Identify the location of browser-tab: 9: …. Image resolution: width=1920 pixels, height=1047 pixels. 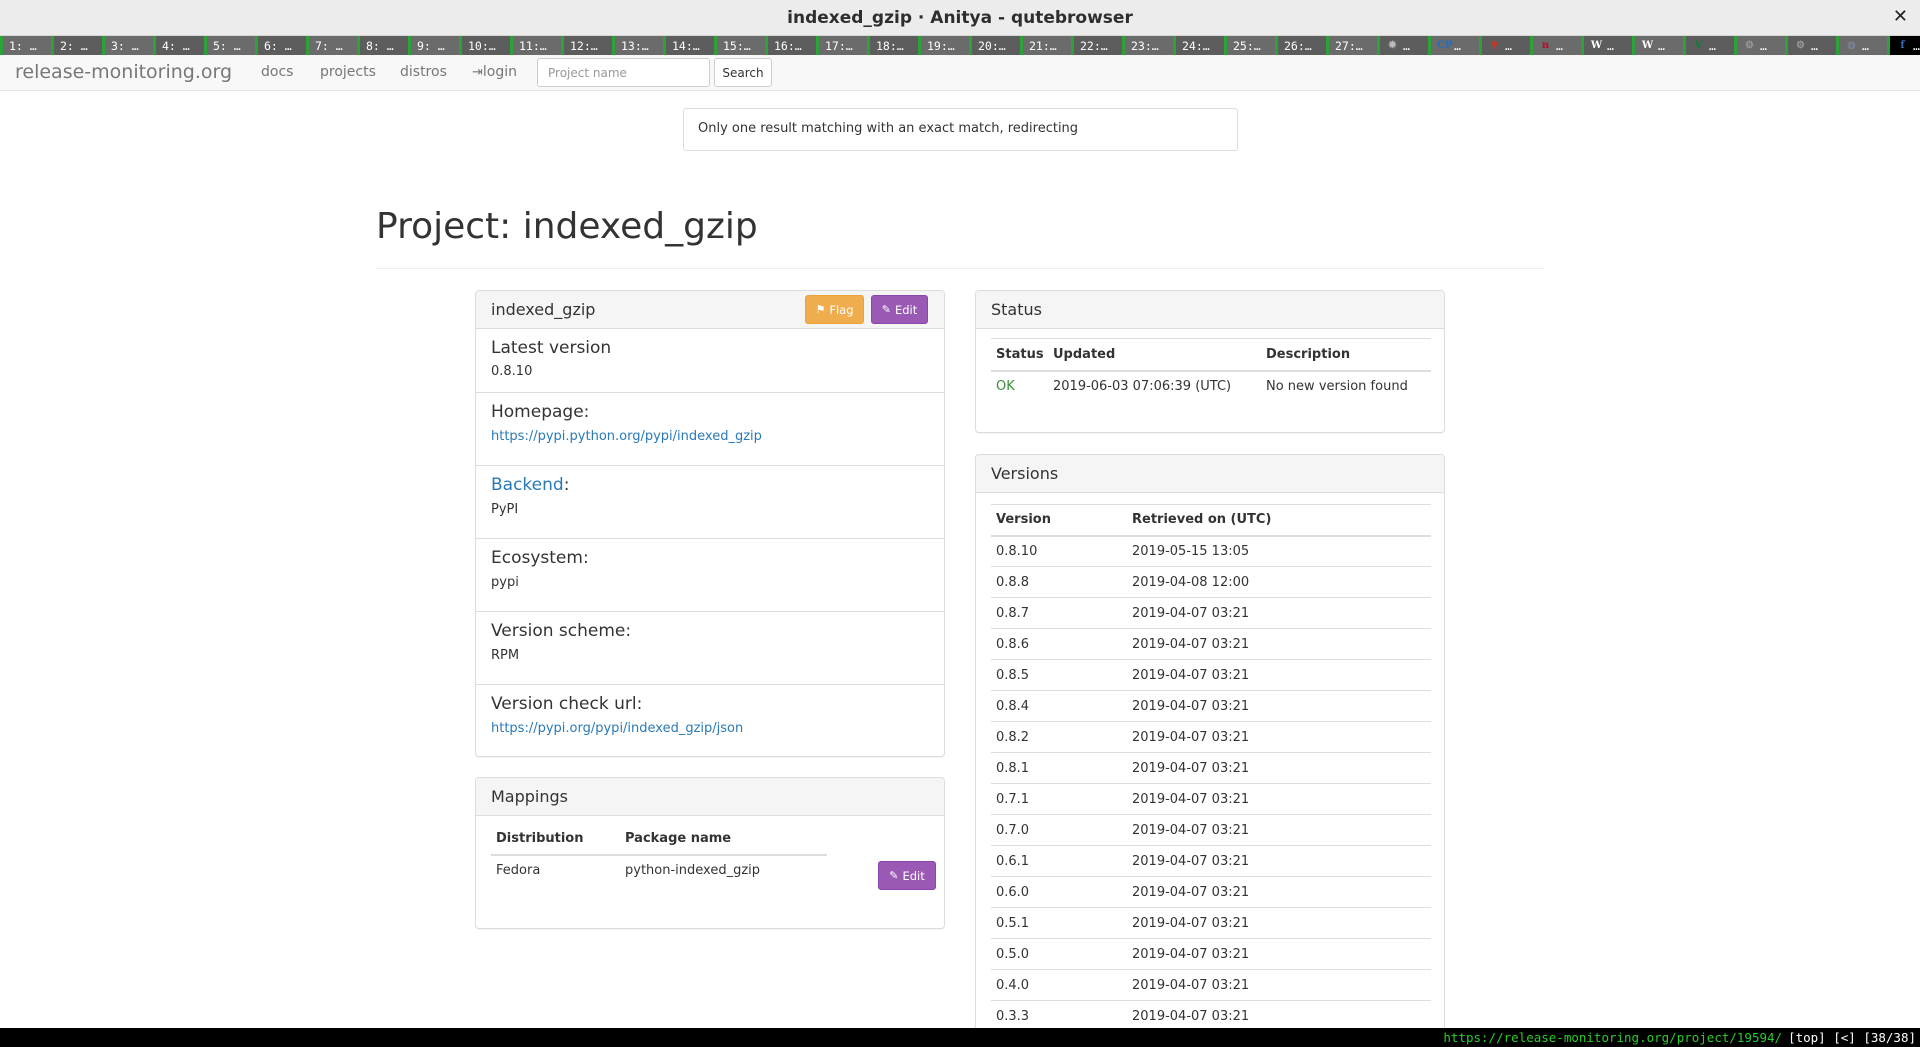
(433, 45).